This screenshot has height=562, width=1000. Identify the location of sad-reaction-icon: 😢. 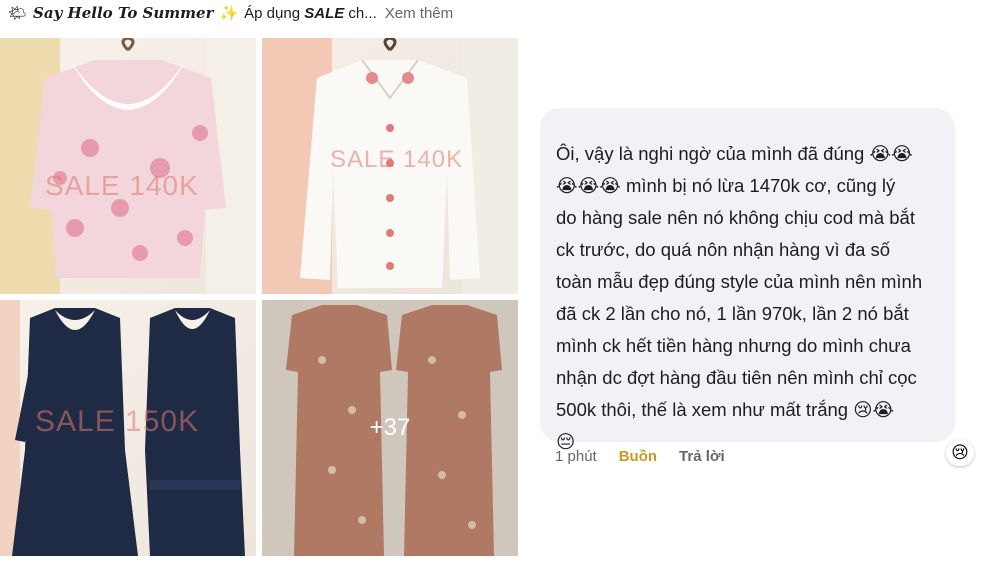
(960, 453).